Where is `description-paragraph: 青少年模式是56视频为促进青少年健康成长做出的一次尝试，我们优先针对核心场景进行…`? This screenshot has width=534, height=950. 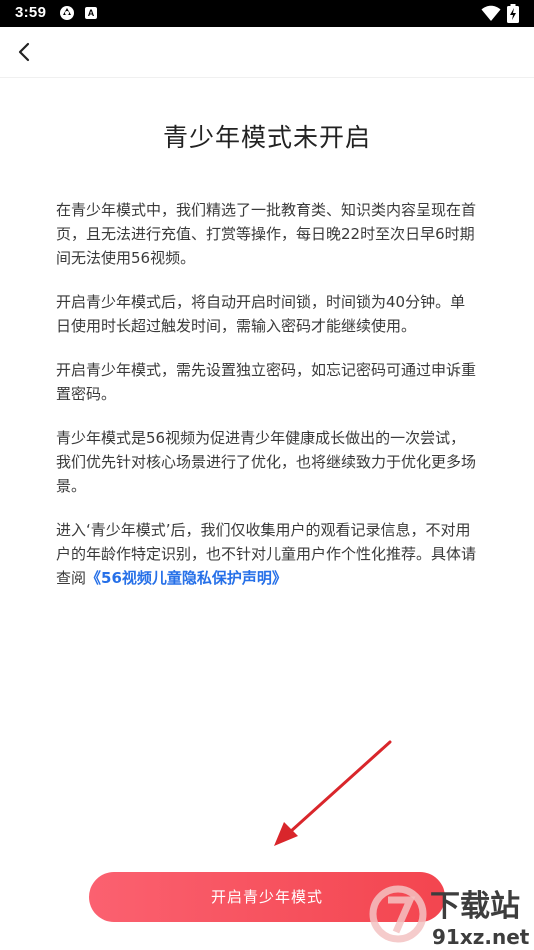
description-paragraph: 青少年模式是56视频为促进青少年健康成长做出的一次尝试，我们优先针对核心场景进行… is located at coordinates (266, 462).